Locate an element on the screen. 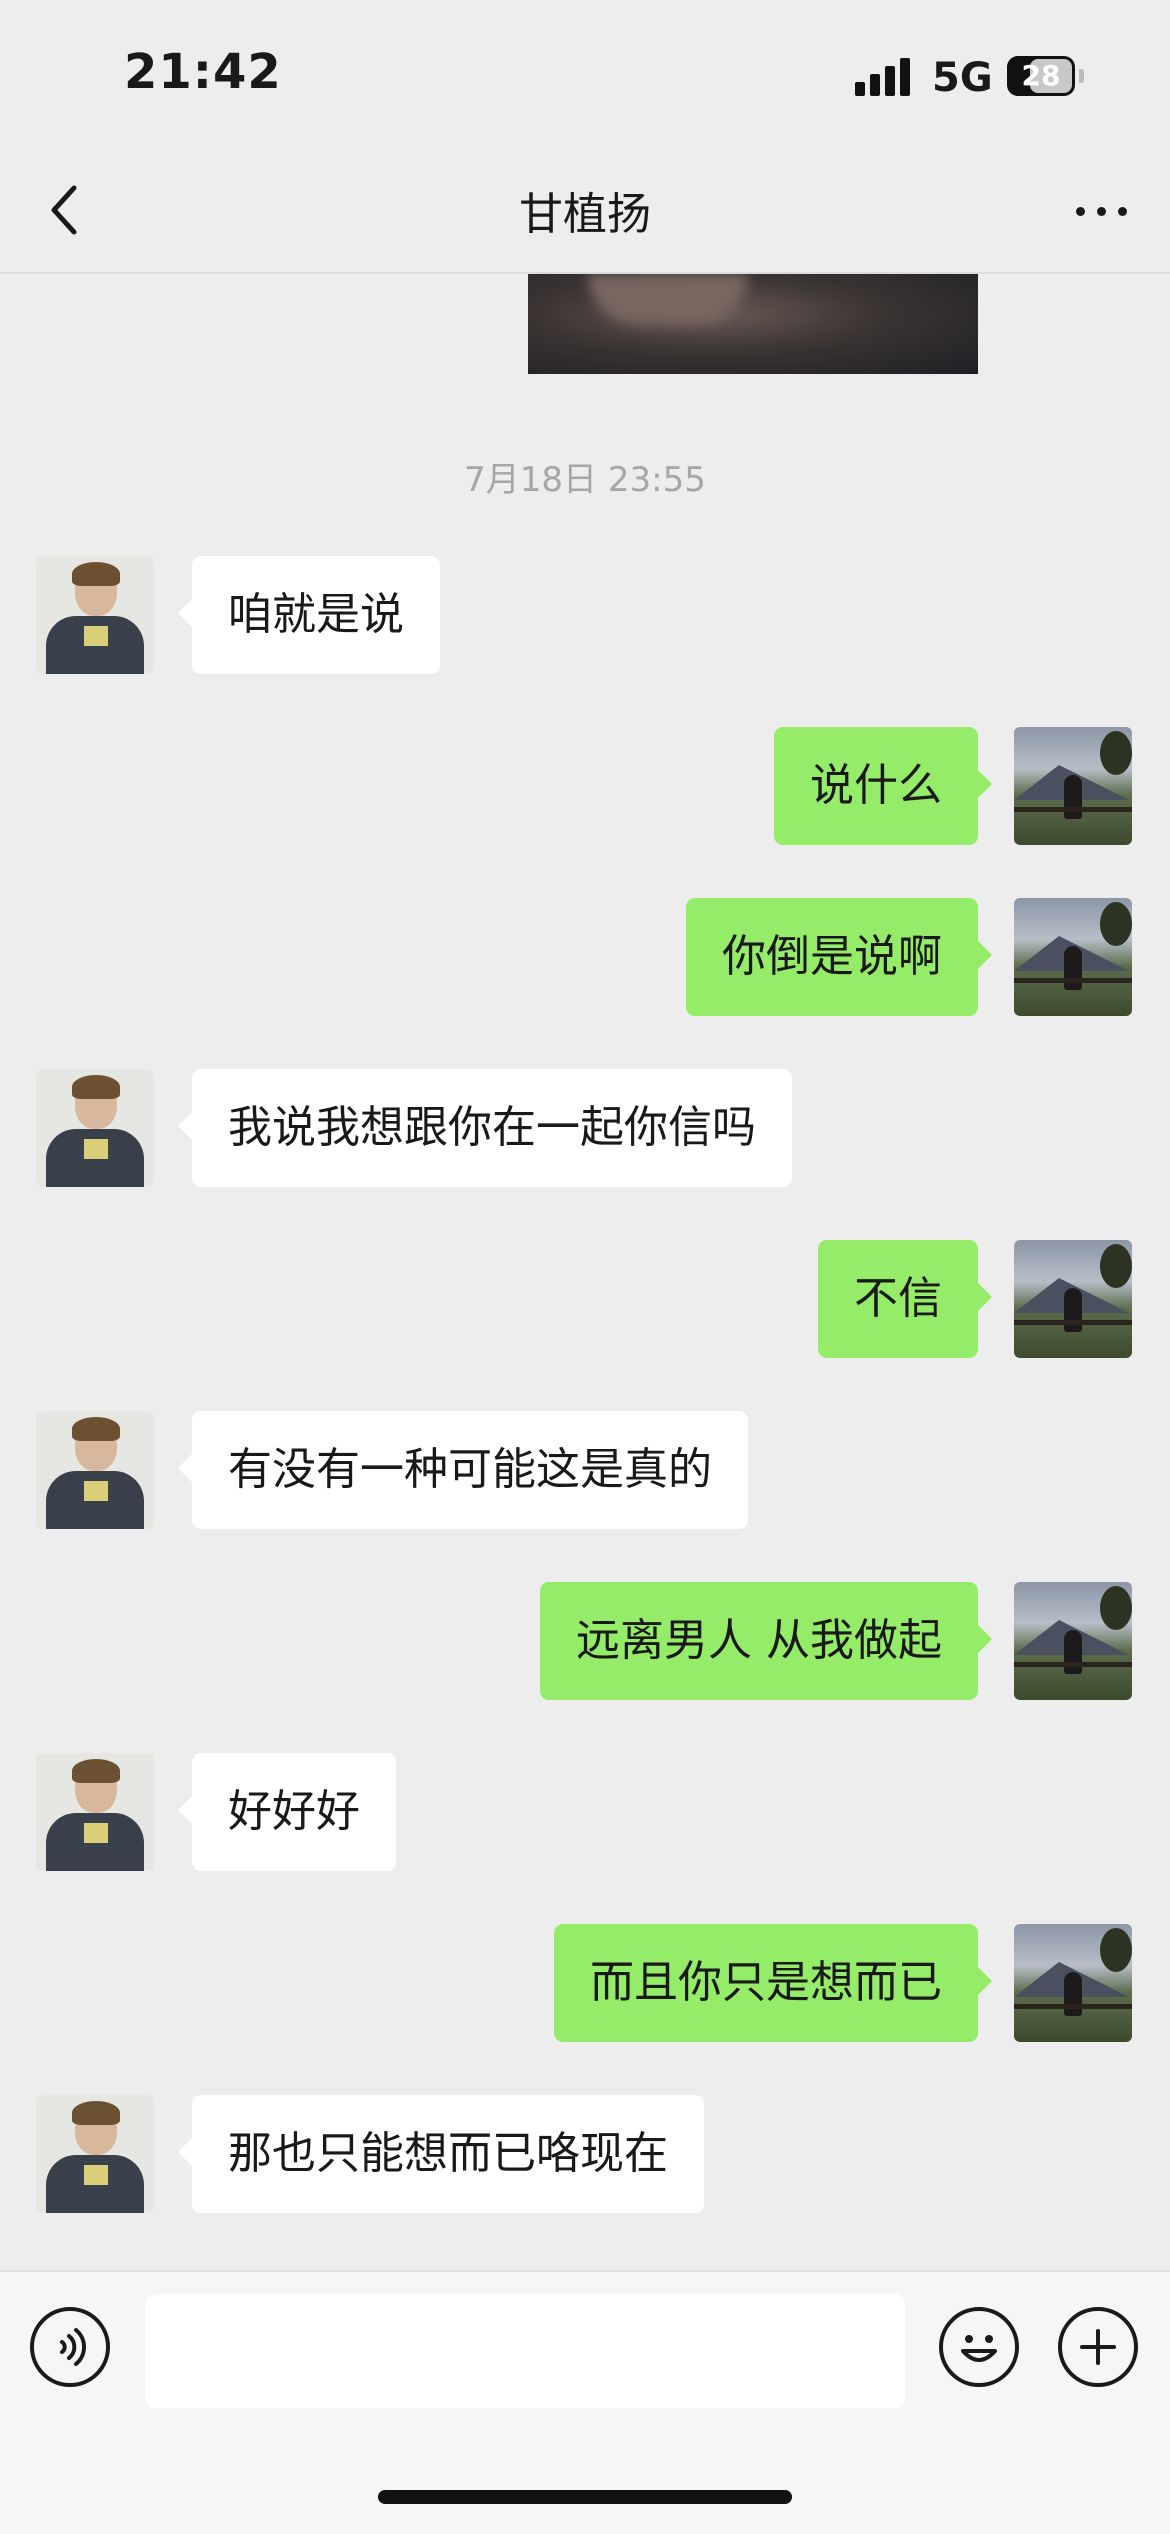  message-bubble: 有没有一种可能这是真的 is located at coordinates (463, 1470).